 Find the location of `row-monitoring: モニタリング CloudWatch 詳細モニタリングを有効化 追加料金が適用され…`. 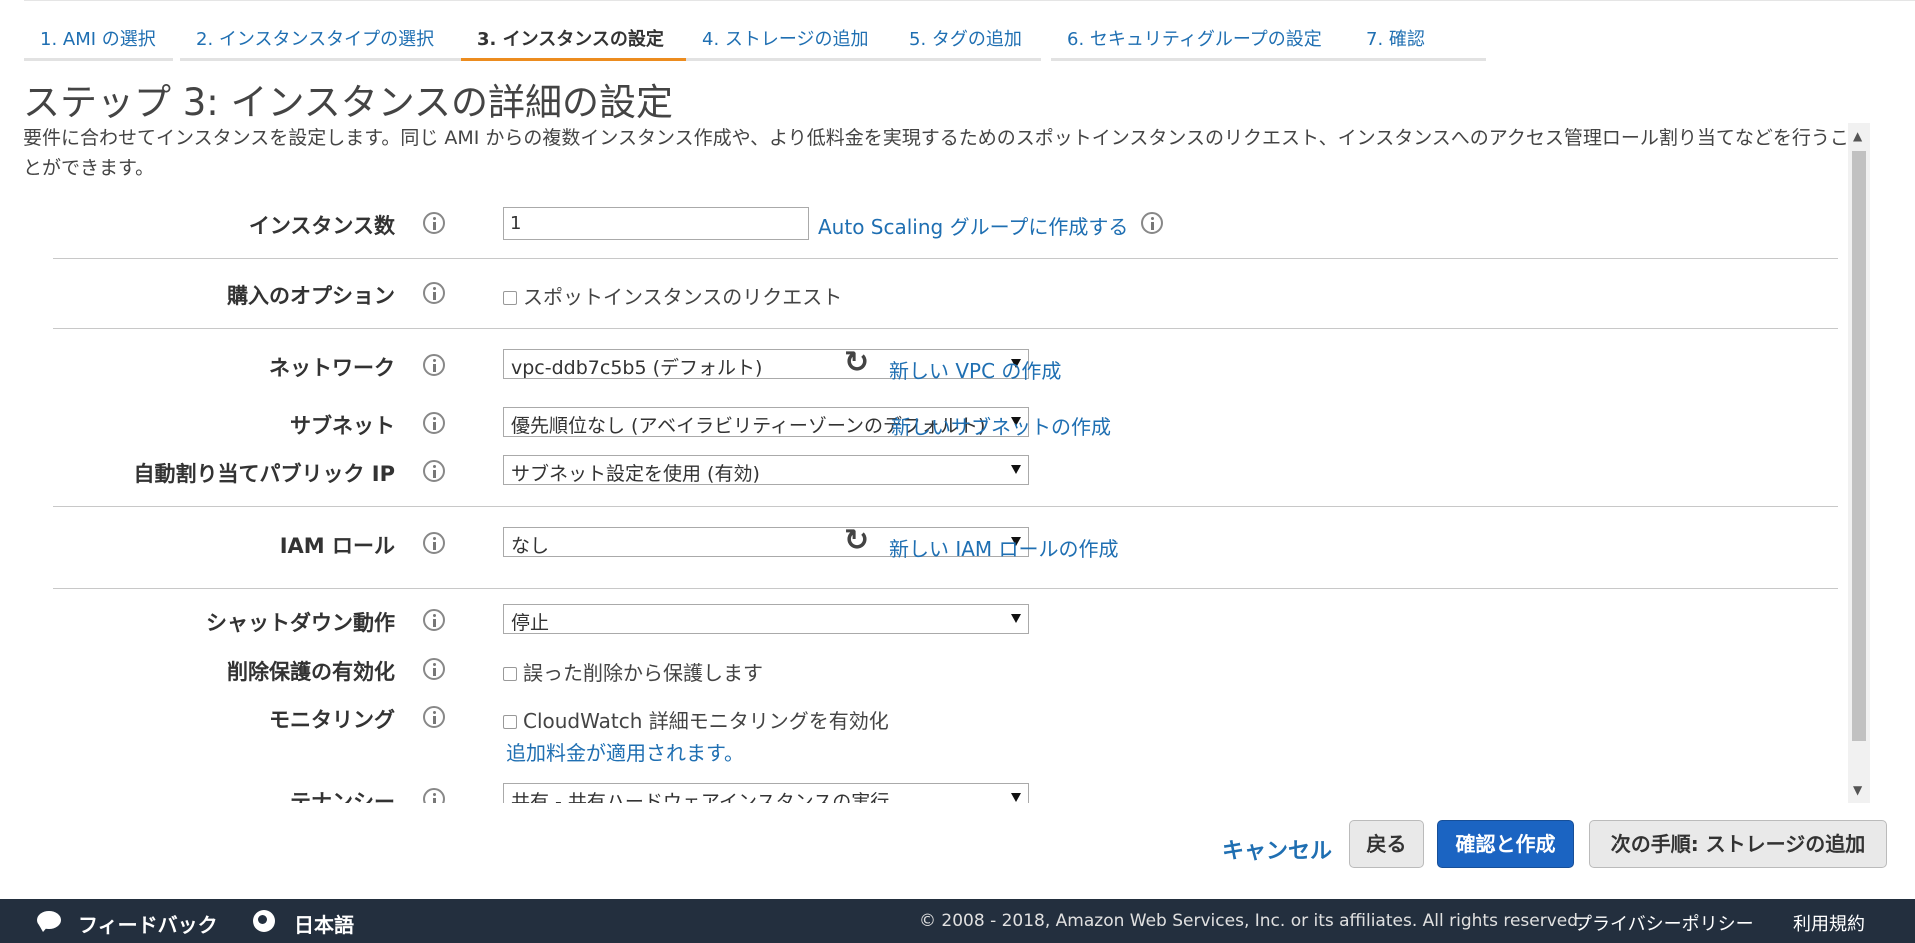

row-monitoring: モニタリング CloudWatch 詳細モニタリングを有効化 追加料金が適用され… is located at coordinates (931, 731).